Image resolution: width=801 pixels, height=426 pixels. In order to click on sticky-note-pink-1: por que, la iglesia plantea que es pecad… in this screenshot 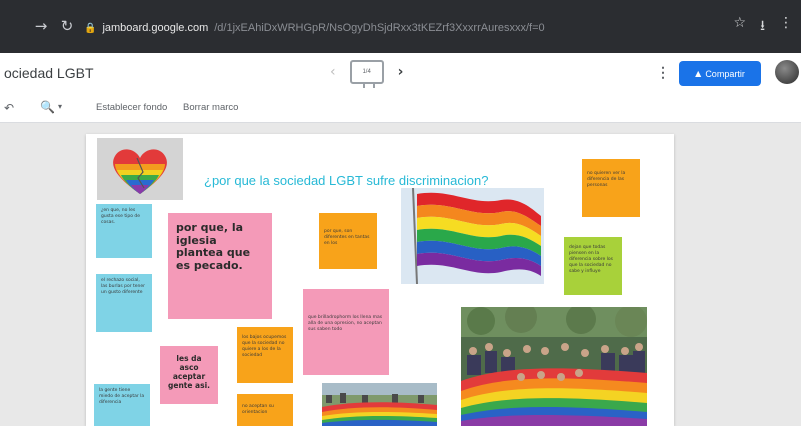, I will do `click(220, 266)`.